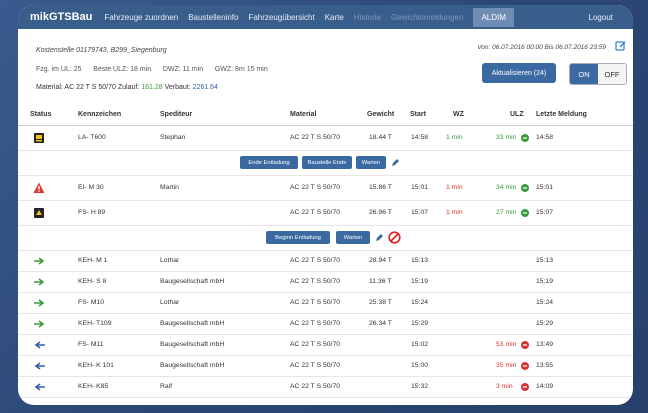 This screenshot has width=648, height=413. Describe the element at coordinates (545, 323) in the screenshot. I see `letzte-meldung: 15:29` at that location.